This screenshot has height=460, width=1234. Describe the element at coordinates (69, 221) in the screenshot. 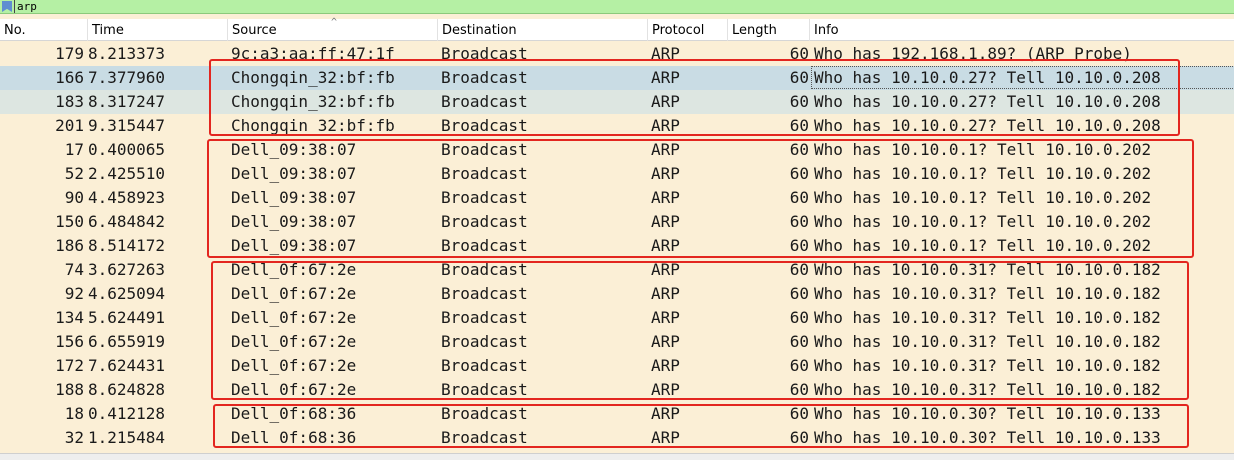

I see `packet-no-cell: 150` at that location.